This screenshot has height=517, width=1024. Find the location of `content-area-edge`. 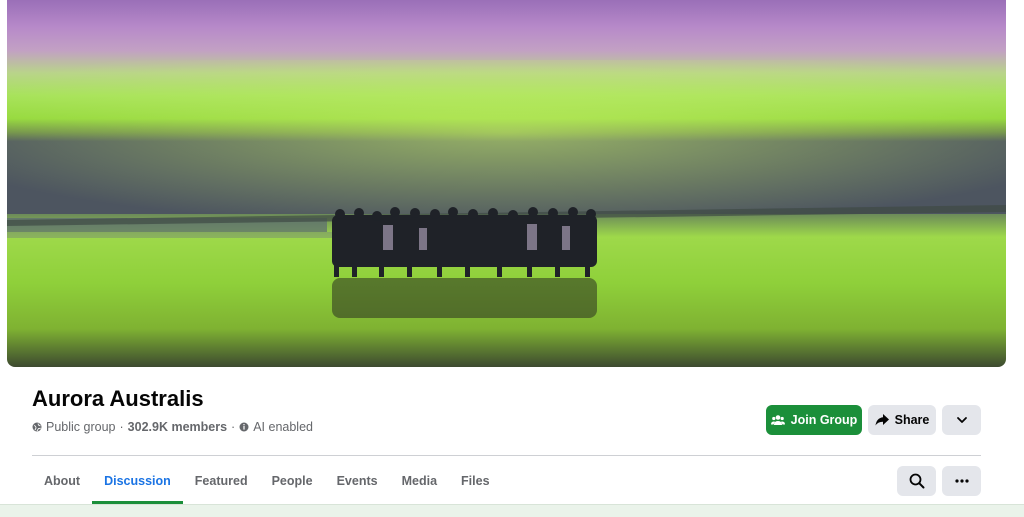

content-area-edge is located at coordinates (512, 510).